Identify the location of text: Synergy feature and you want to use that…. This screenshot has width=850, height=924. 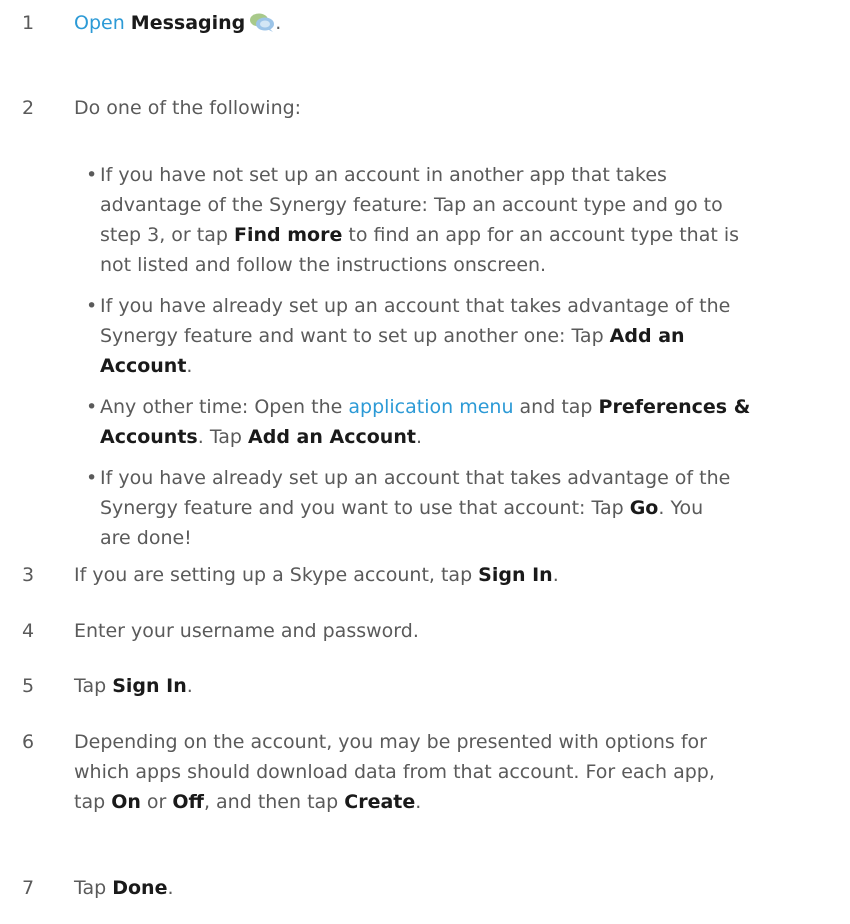
(365, 508).